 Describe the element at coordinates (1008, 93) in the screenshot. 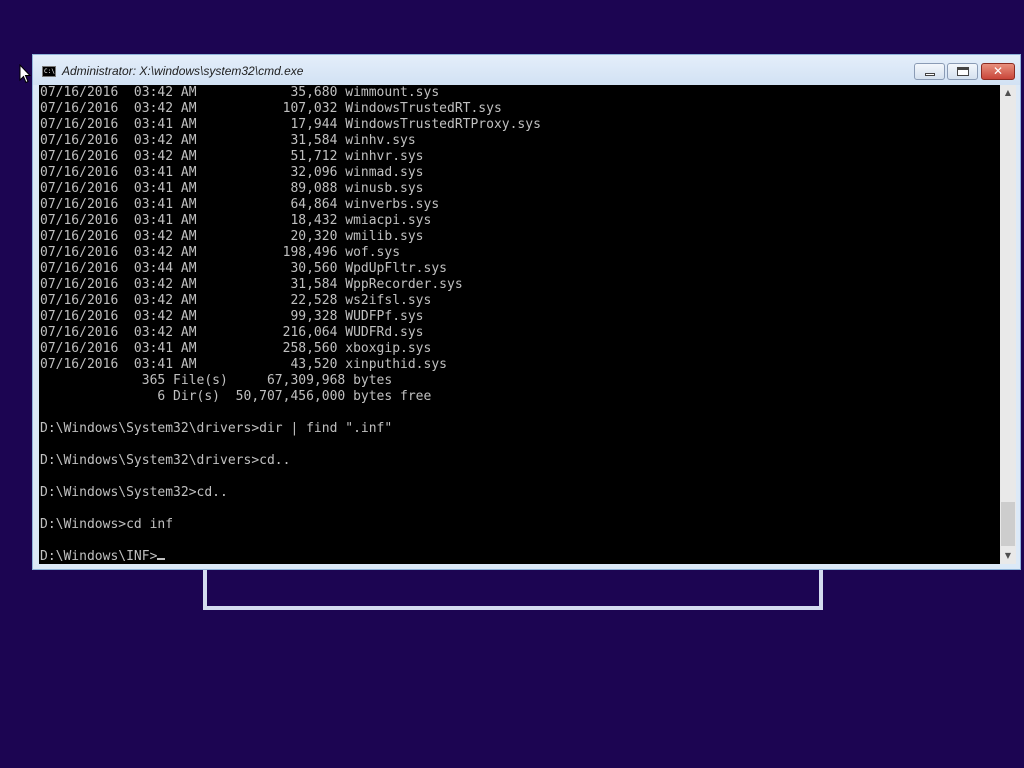

I see `scroll-up-arrow-icon: ▲` at that location.